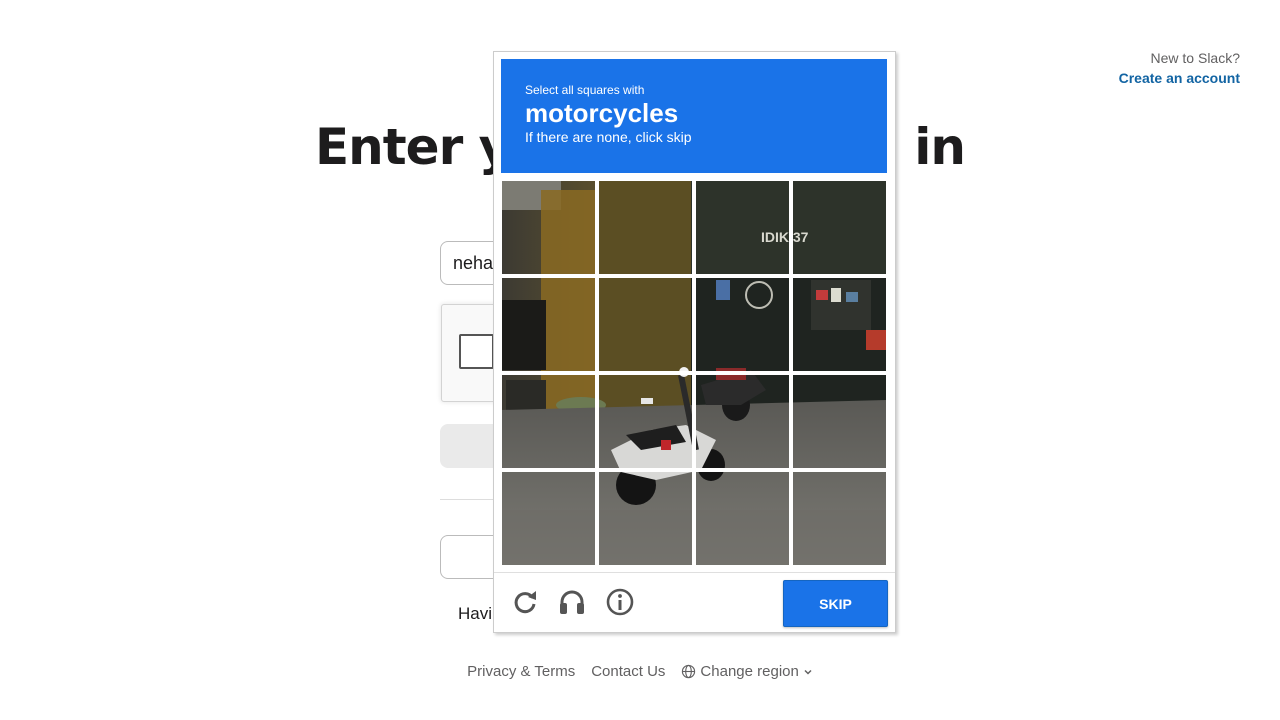 The image size is (1280, 720). I want to click on signup-prompt: New to Slack? Create an account, so click(1179, 68).